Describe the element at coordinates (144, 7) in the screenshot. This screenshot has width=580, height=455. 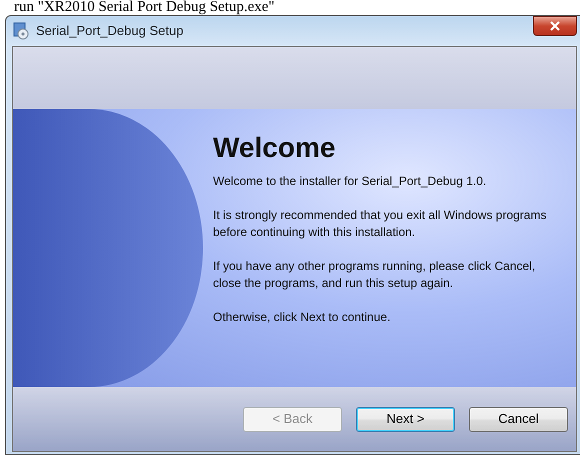
I see `document-text: run "XR2010 Serial Port Debug Setup.exe"` at that location.